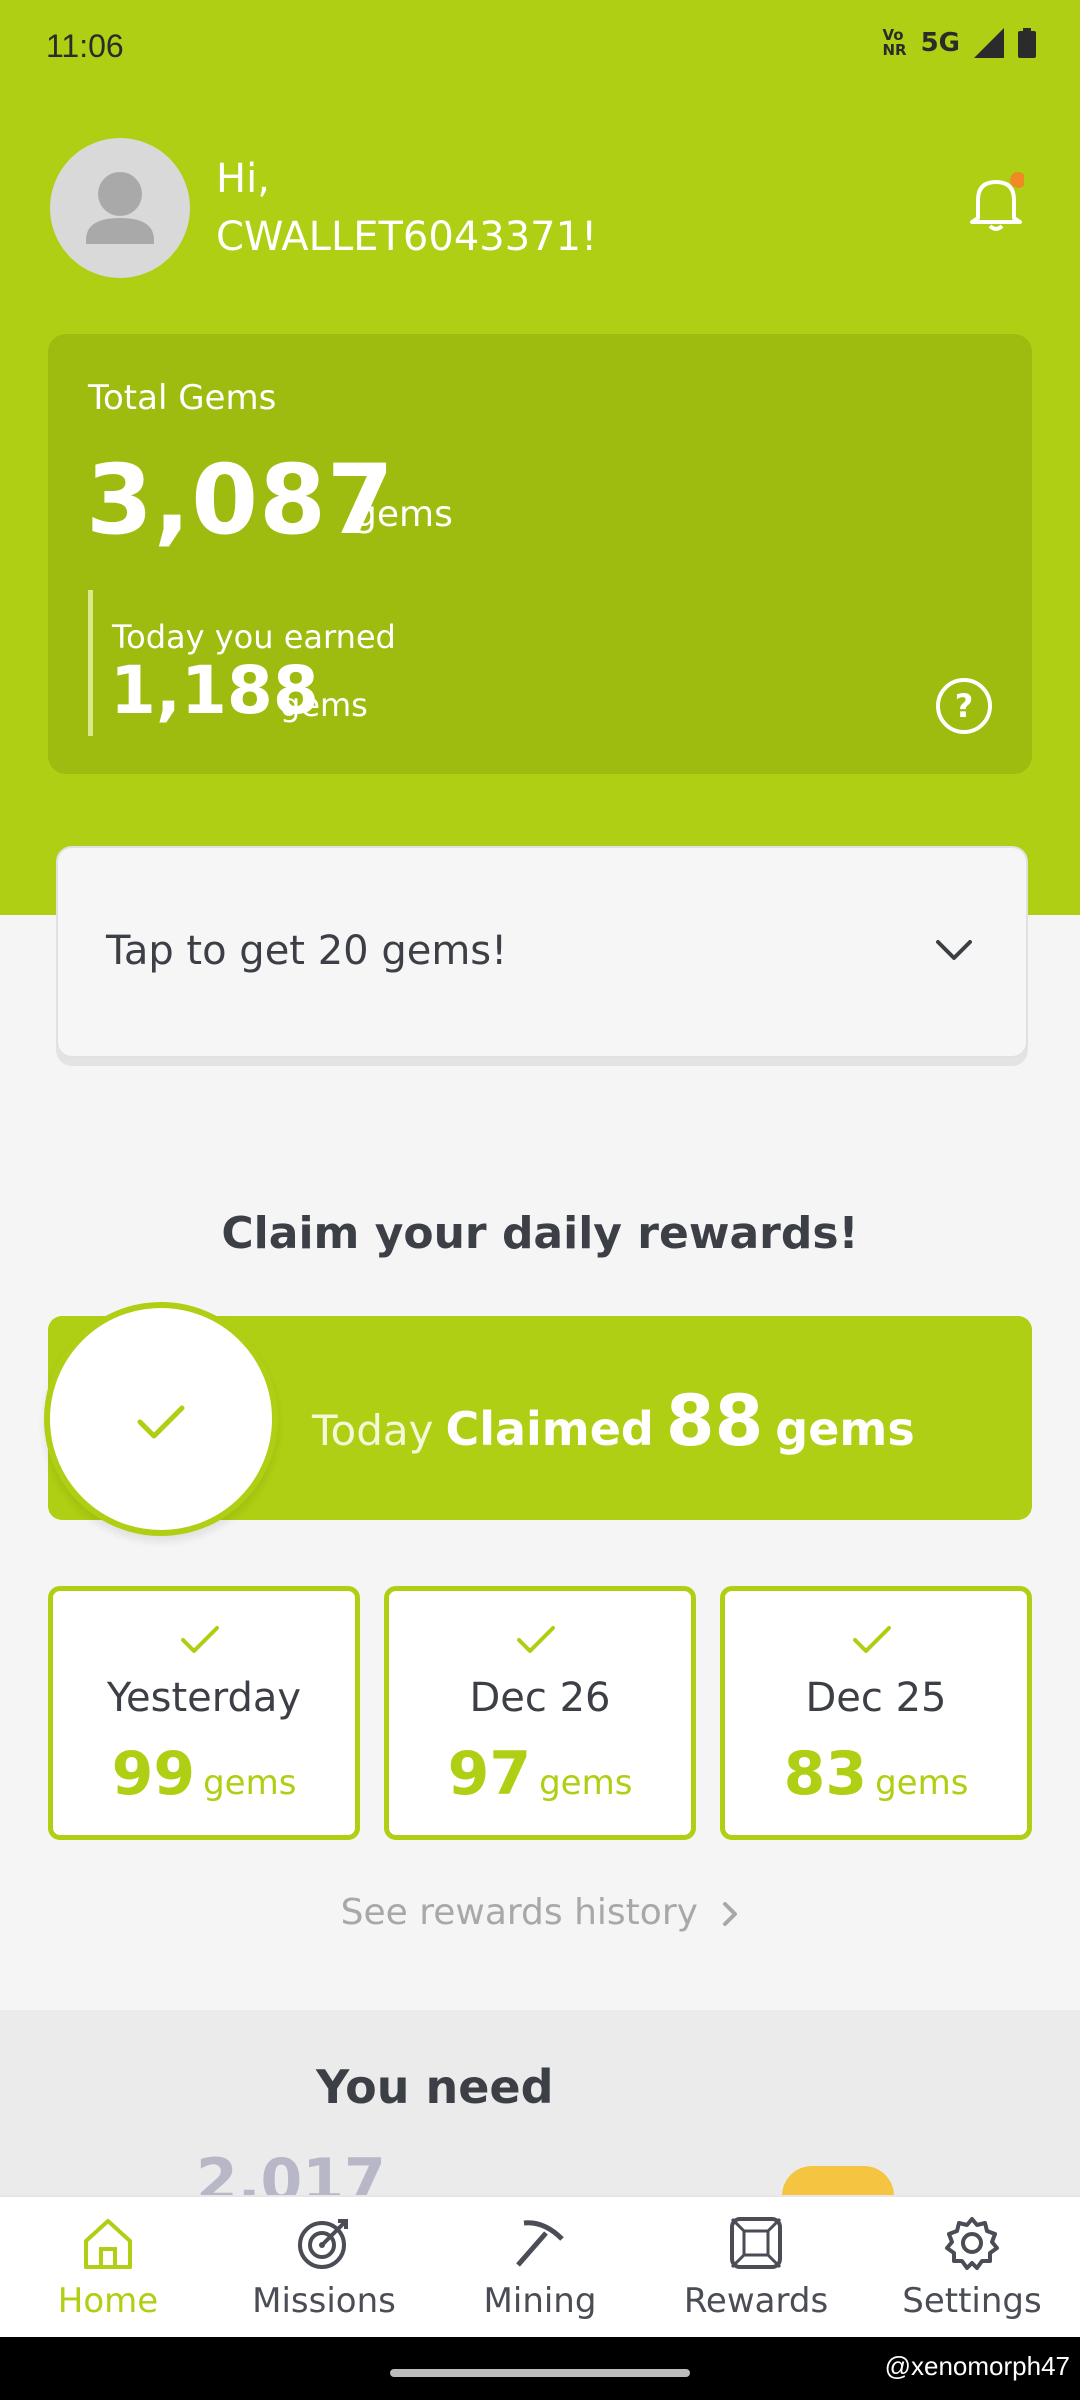  Describe the element at coordinates (549, 1429) in the screenshot. I see `claimed-label: Claimed` at that location.